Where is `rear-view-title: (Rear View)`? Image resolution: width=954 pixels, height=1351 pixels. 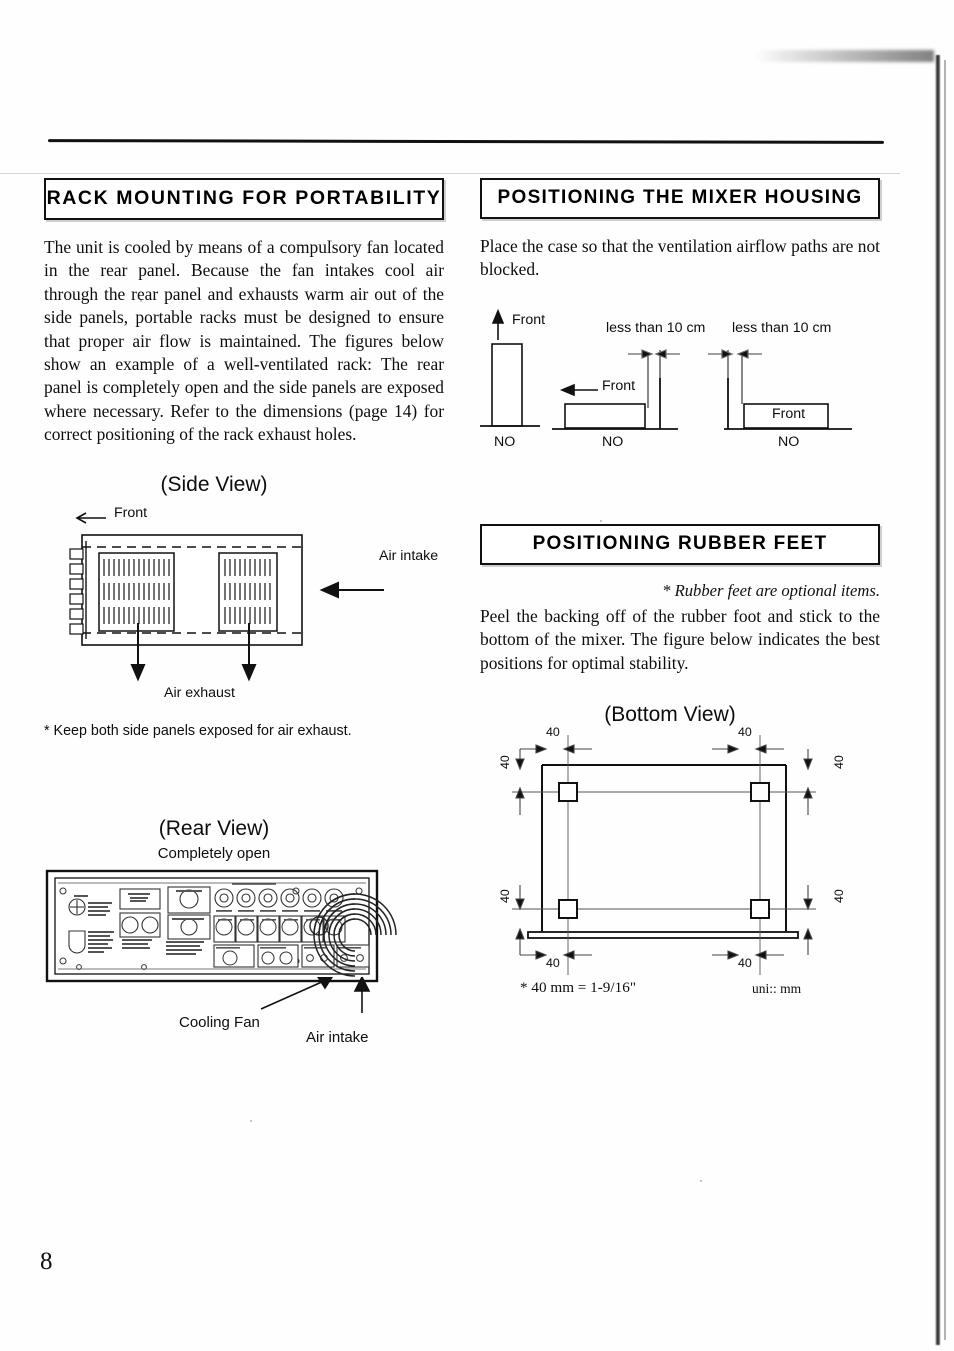
rear-view-title: (Rear View) is located at coordinates (214, 828).